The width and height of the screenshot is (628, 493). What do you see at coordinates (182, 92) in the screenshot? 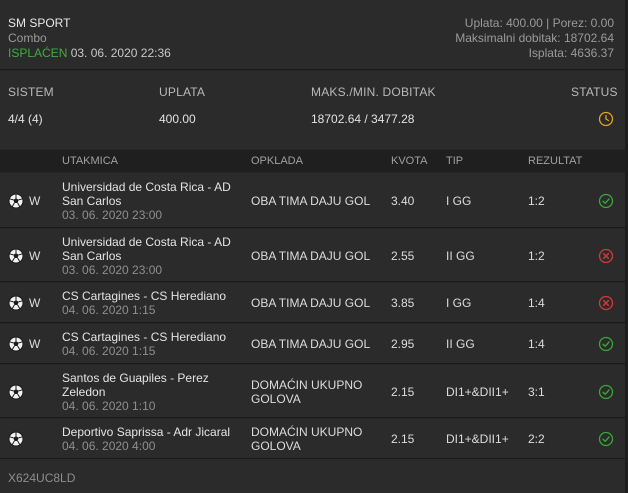
I see `stake-label: UPLATA` at bounding box center [182, 92].